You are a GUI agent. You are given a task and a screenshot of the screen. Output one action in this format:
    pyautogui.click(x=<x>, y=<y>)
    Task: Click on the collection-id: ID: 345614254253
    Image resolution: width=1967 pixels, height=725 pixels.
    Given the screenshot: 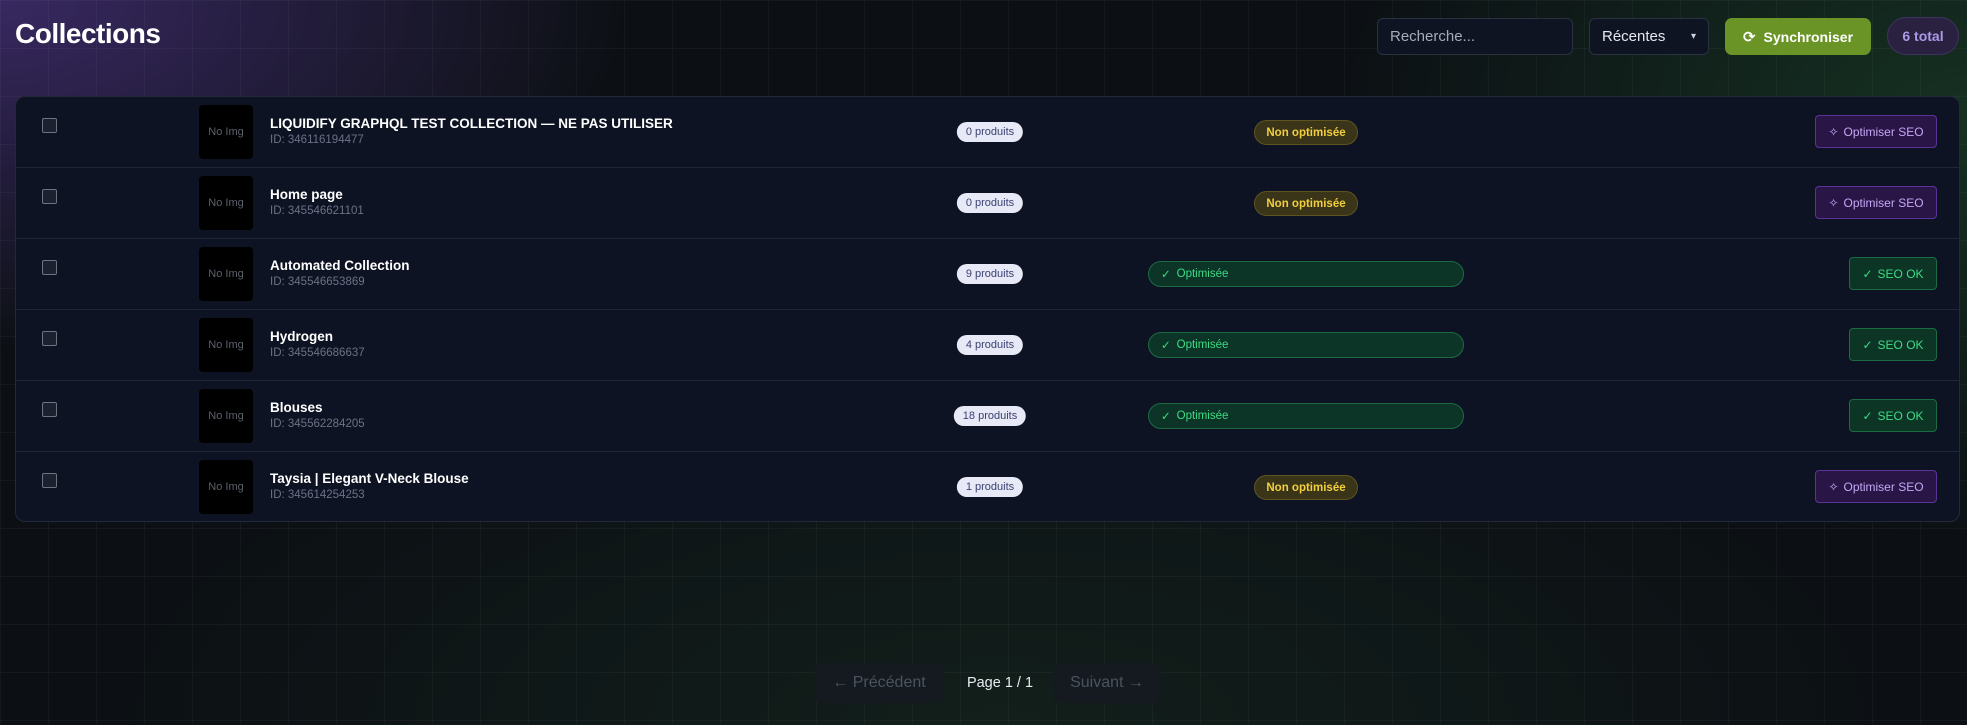 What is the action you would take?
    pyautogui.click(x=317, y=495)
    